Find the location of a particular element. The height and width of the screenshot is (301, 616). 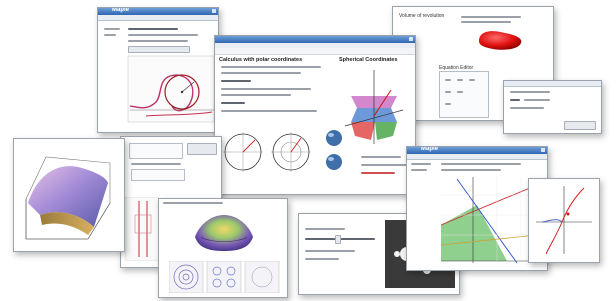

spherical-coords-3d is located at coordinates (374, 107).